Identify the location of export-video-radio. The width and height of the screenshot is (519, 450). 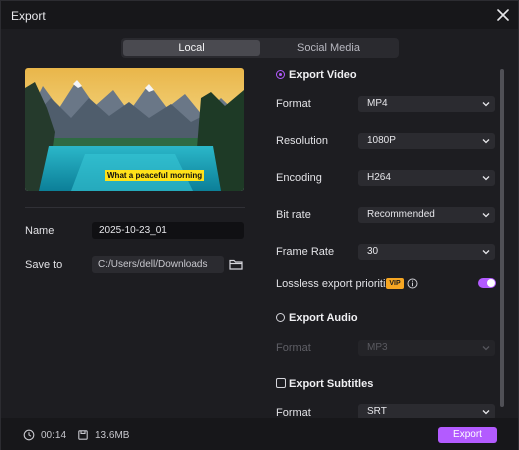
(280, 74).